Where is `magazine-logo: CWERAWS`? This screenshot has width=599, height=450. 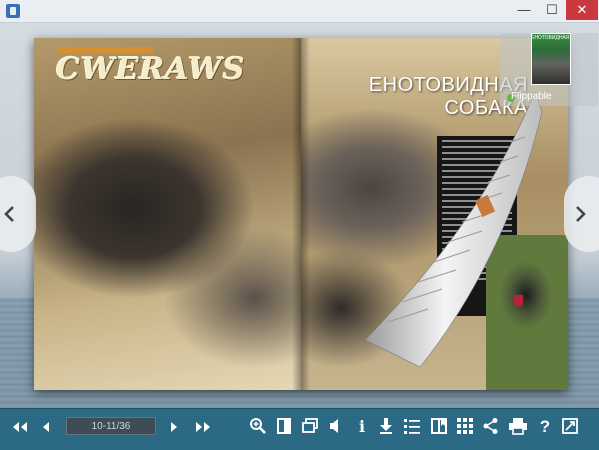 magazine-logo: CWERAWS is located at coordinates (151, 69).